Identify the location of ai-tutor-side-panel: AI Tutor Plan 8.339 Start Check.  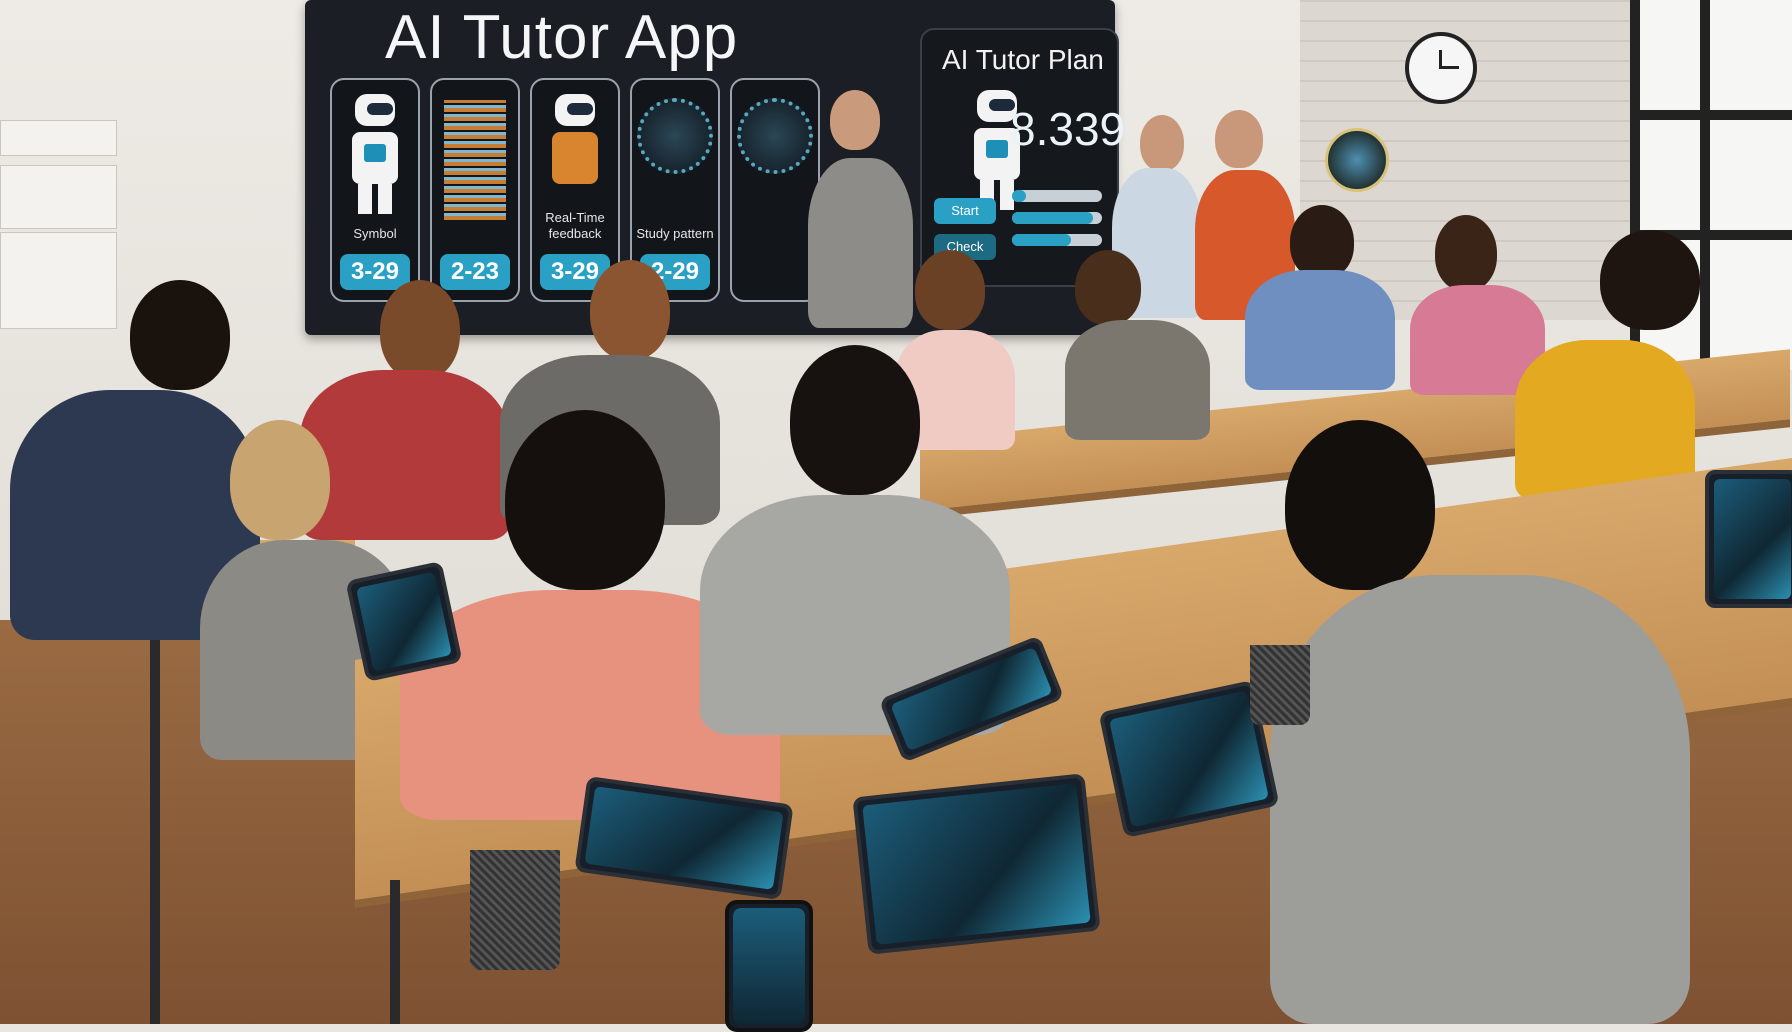
(1022, 157).